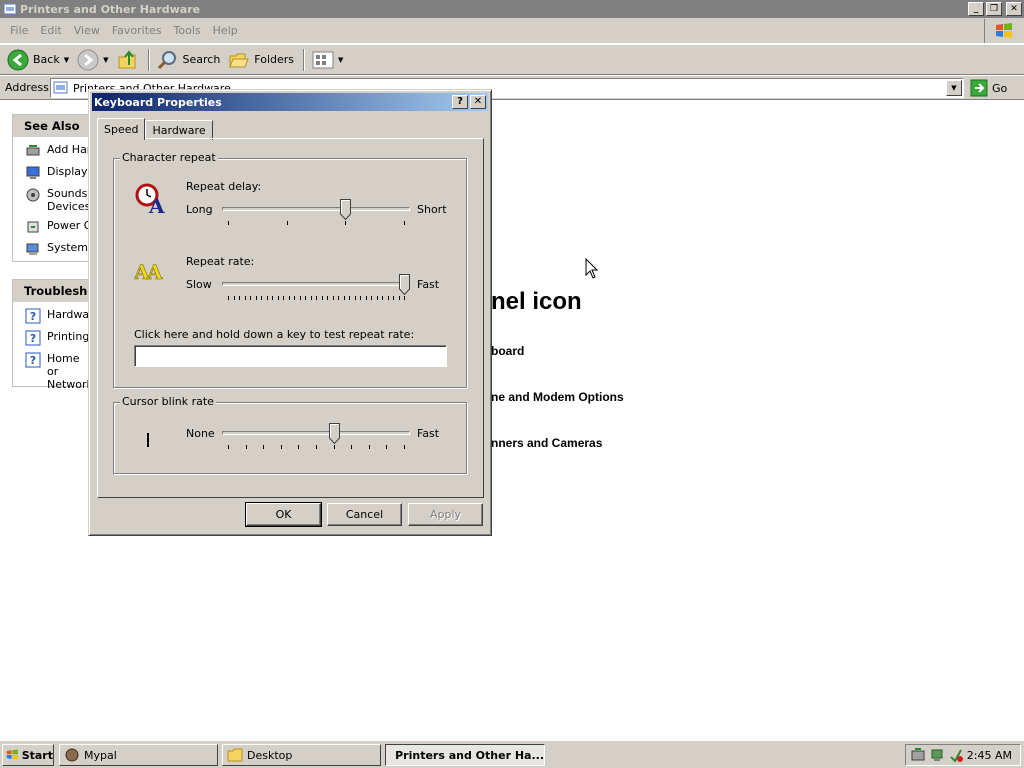  What do you see at coordinates (199, 284) in the screenshot?
I see `repeat-rate-min-label: Slow` at bounding box center [199, 284].